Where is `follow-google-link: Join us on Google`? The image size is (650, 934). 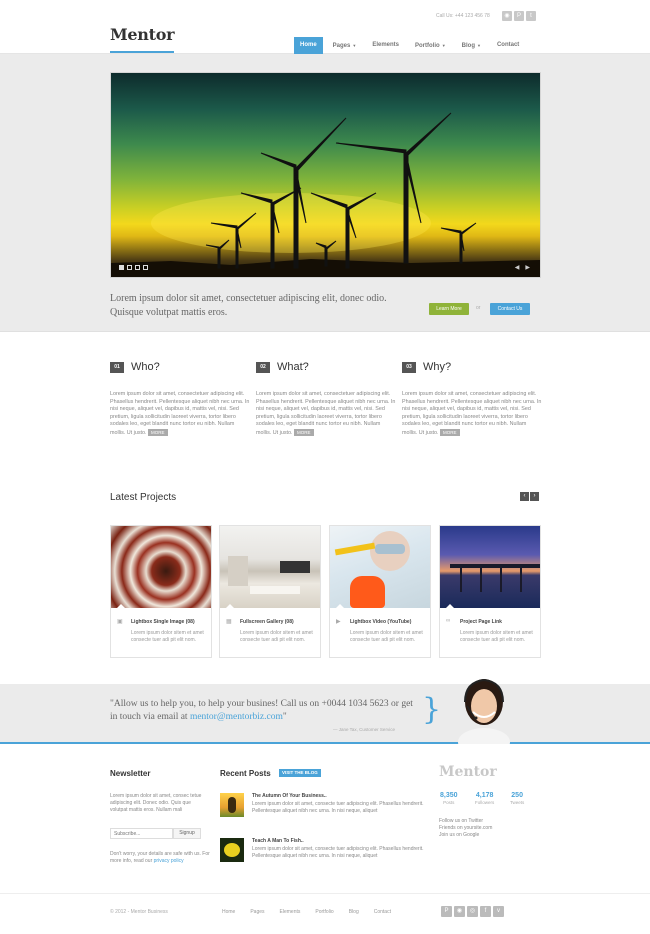
follow-google-link: Join us on Google is located at coordinates (465, 835).